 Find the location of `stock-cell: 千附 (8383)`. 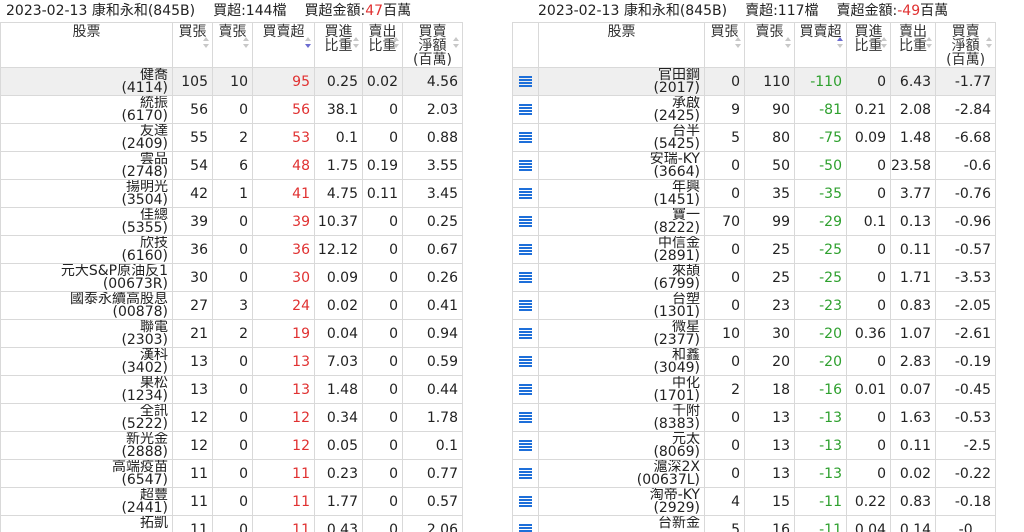

stock-cell: 千附 (8383) is located at coordinates (621, 417).